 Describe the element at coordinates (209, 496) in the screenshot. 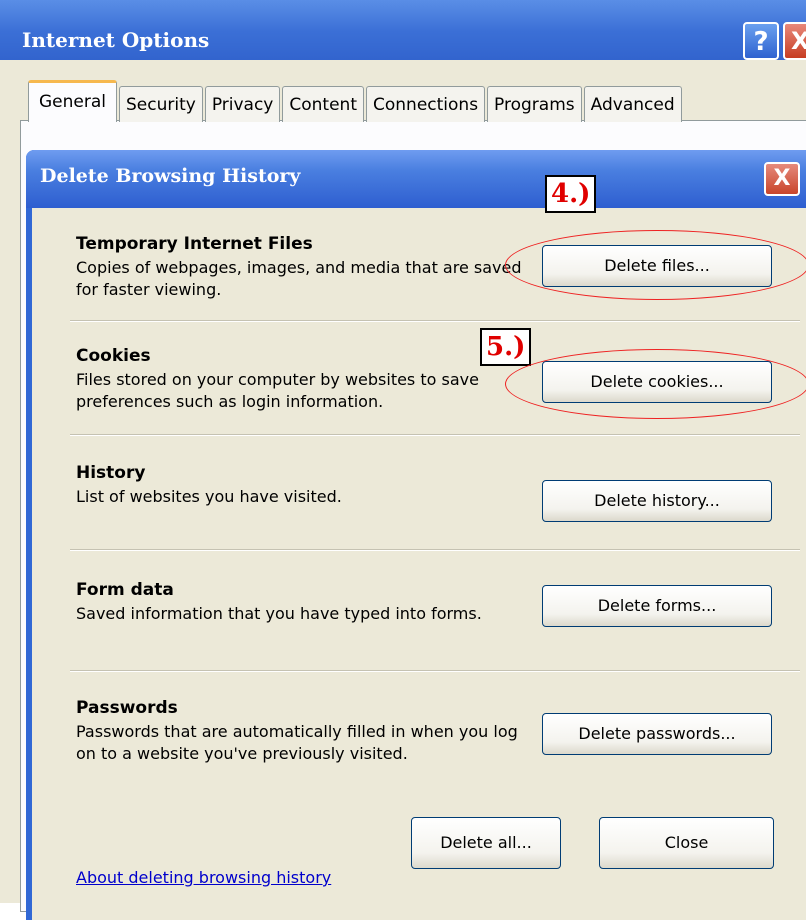

I see `section-description: List of websites you have visited.` at that location.